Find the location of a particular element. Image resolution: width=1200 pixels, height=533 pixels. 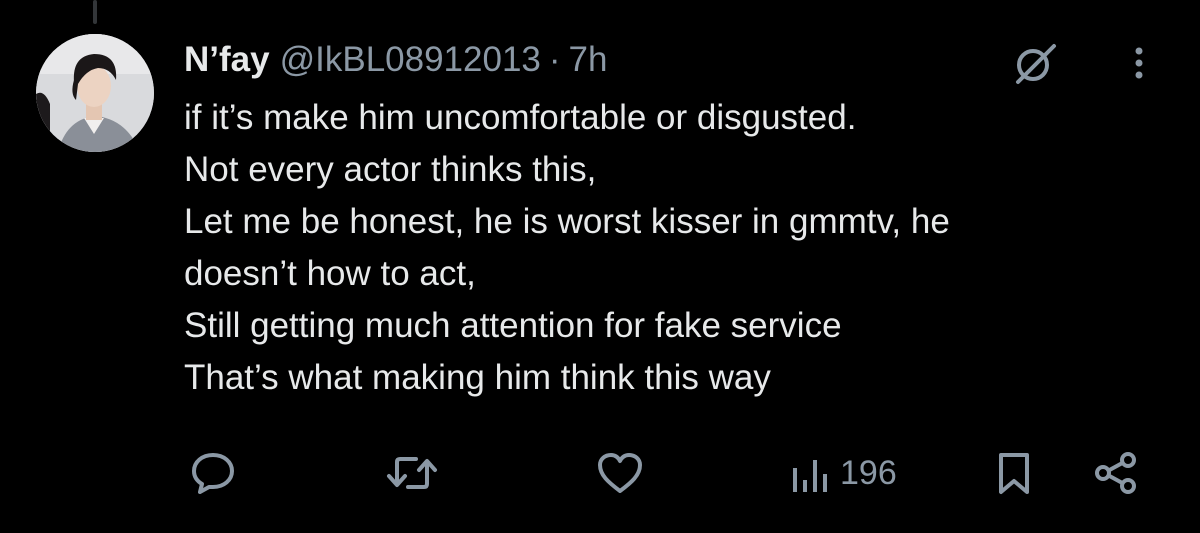

timestamp: 7h is located at coordinates (588, 60).